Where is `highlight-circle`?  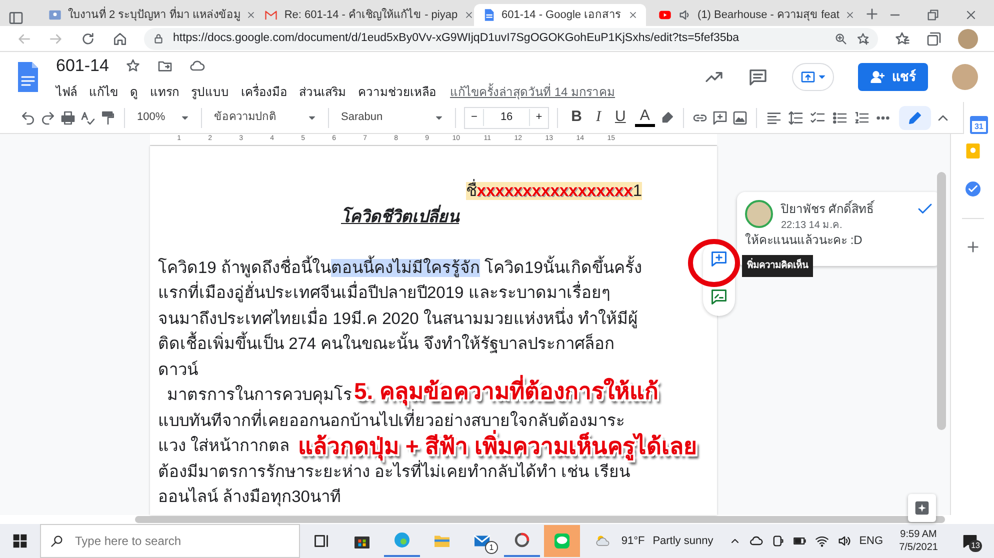 highlight-circle is located at coordinates (714, 263).